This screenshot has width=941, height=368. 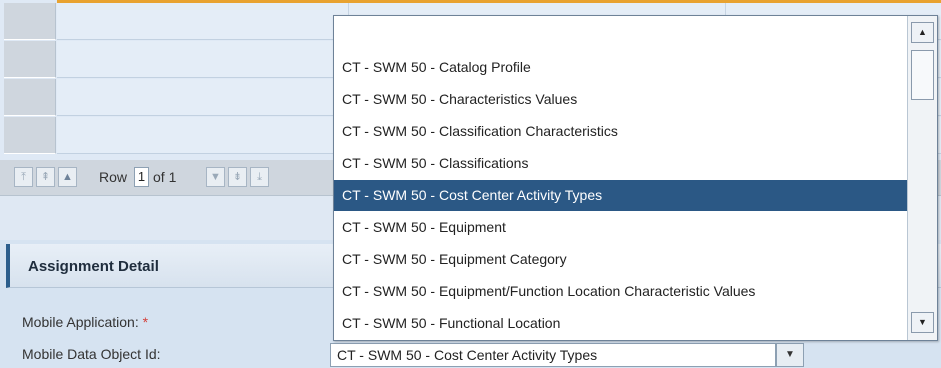 I want to click on first-page-icon: ⤒, so click(x=23, y=177).